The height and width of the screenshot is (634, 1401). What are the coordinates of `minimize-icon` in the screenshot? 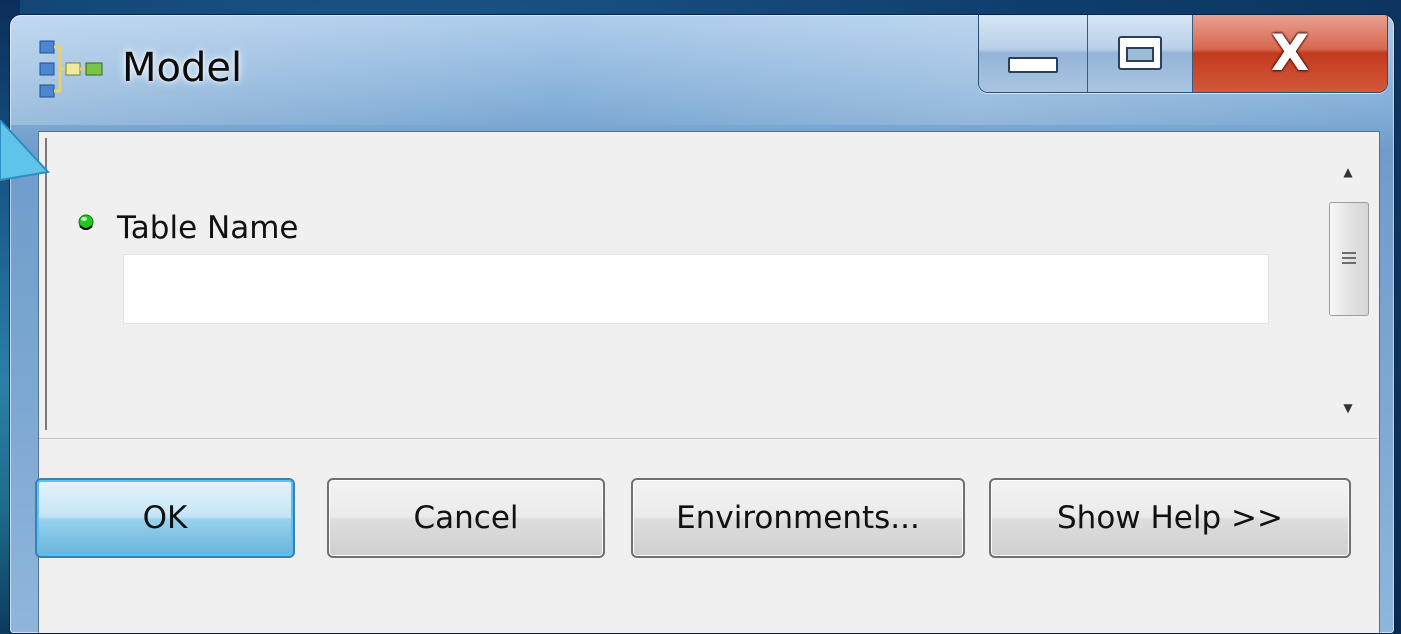 It's located at (1033, 65).